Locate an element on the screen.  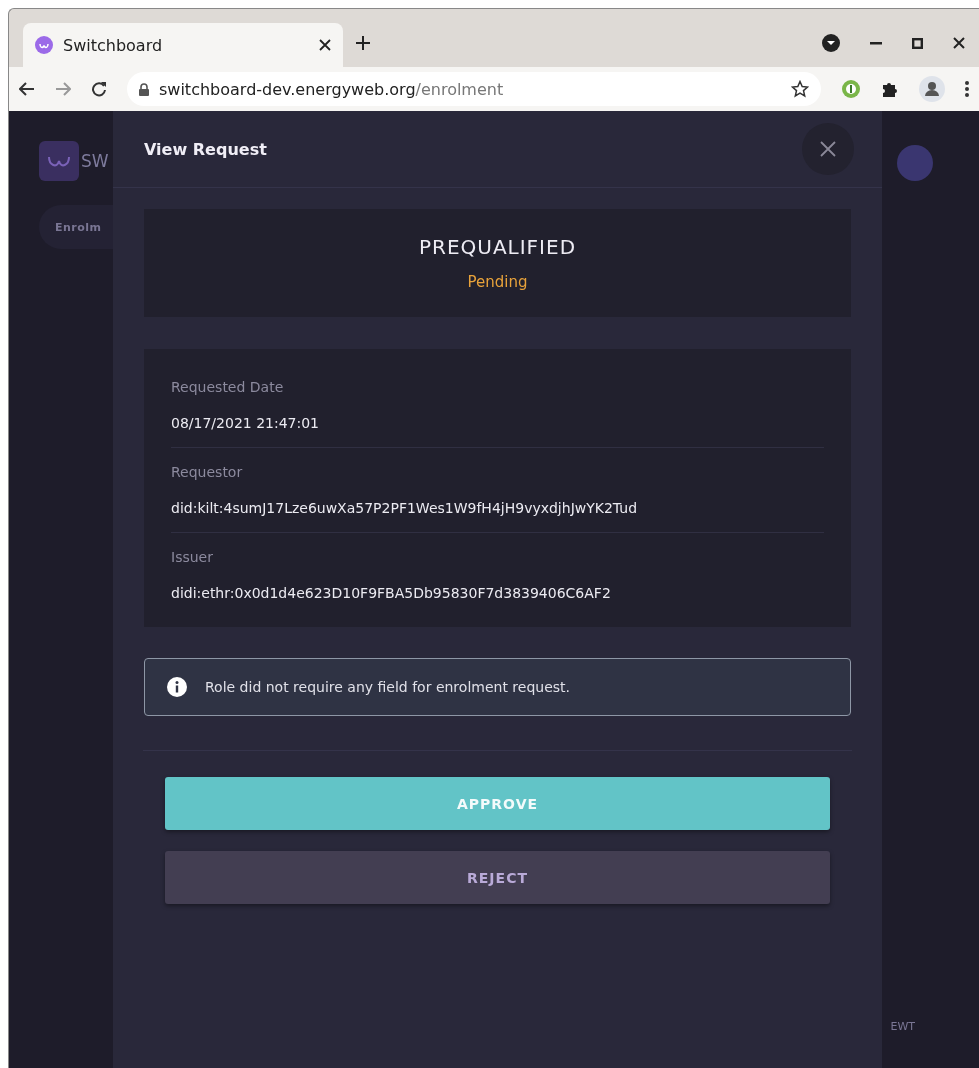
field-label: Requested Date is located at coordinates (228, 387).